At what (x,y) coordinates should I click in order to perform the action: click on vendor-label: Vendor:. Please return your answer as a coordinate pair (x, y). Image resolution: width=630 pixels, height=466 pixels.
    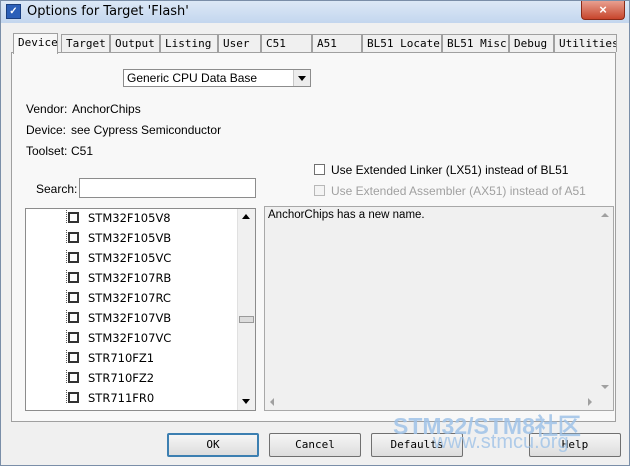
    Looking at the image, I should click on (47, 109).